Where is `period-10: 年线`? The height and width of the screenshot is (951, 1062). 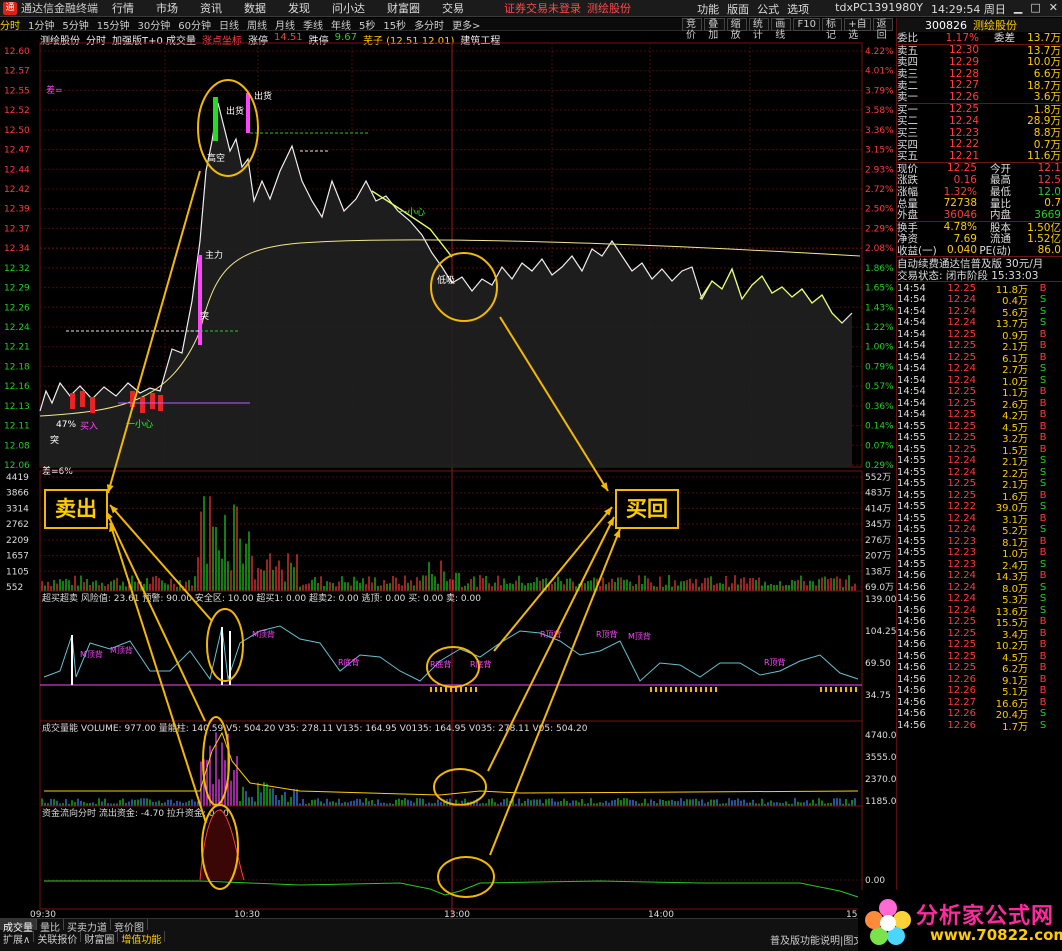
period-10: 年线 is located at coordinates (341, 24).